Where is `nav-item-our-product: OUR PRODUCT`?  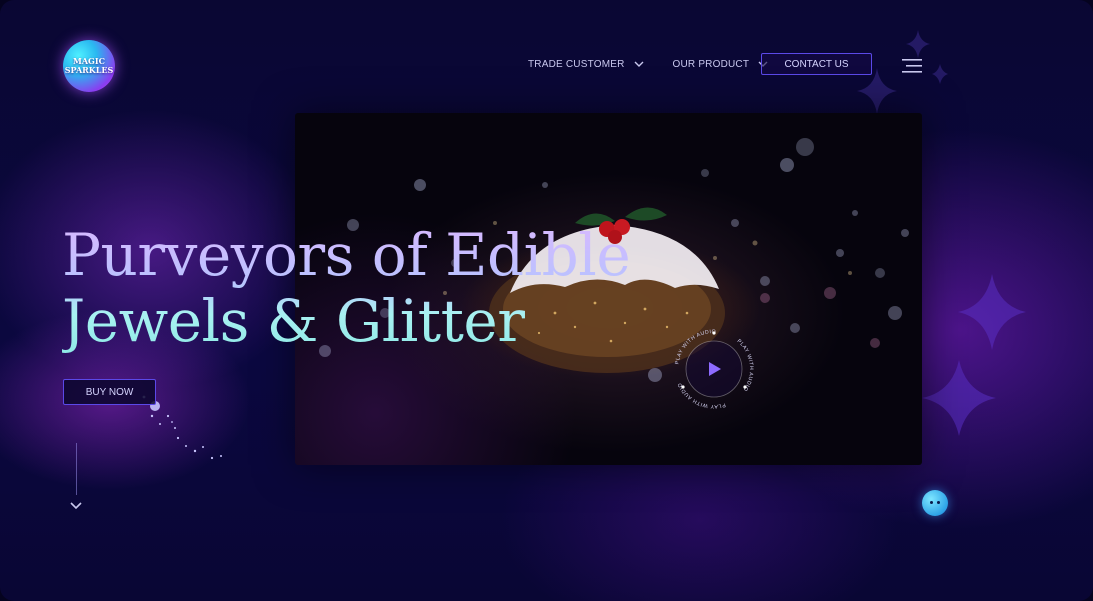
nav-item-our-product: OUR PRODUCT is located at coordinates (721, 64).